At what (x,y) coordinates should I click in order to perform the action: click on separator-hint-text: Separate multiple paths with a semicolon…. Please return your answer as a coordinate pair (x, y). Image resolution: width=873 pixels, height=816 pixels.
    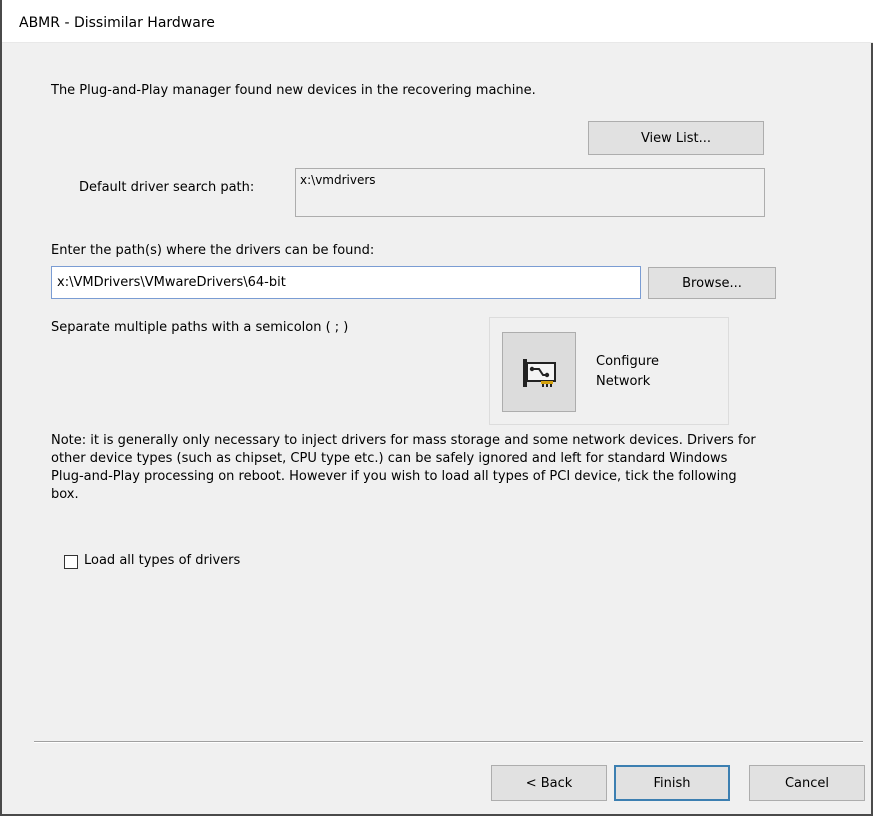
    Looking at the image, I should click on (200, 327).